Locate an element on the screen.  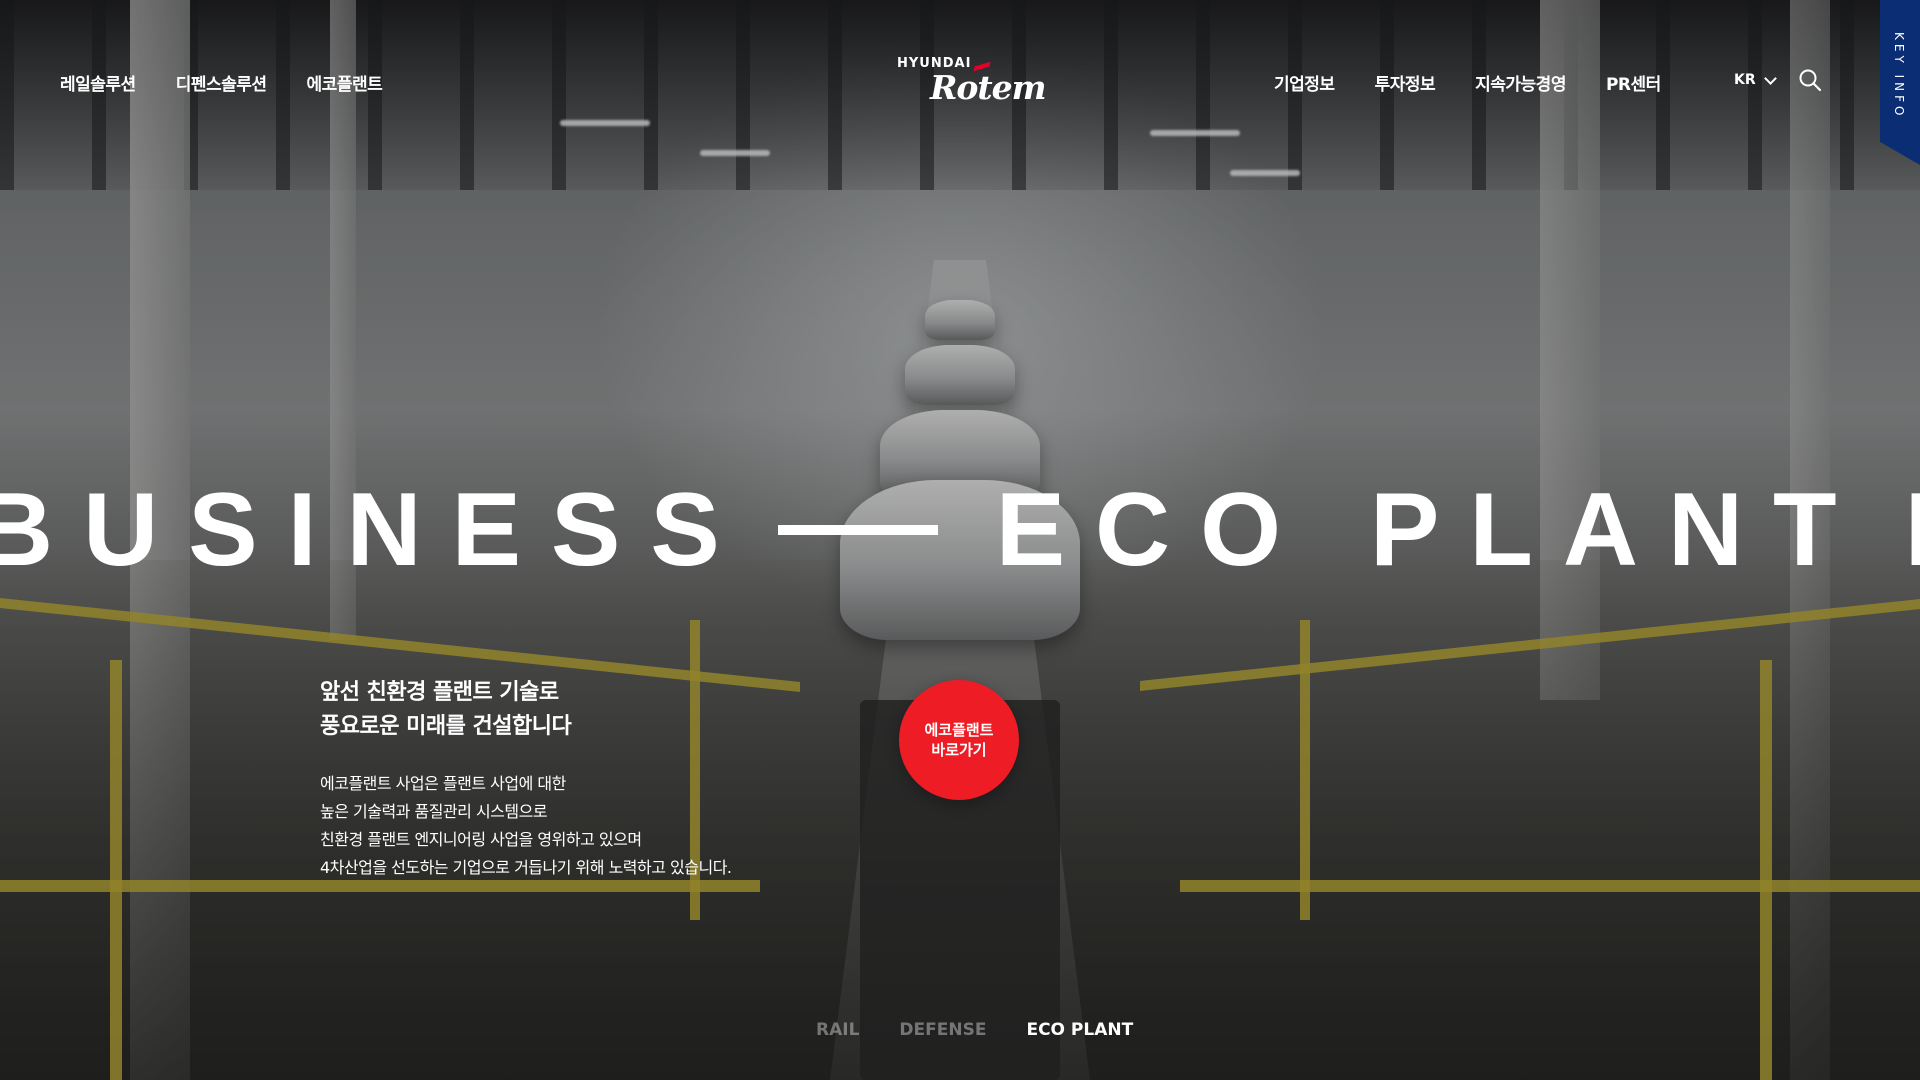
tab-defense: DEFENSE is located at coordinates (942, 1030).